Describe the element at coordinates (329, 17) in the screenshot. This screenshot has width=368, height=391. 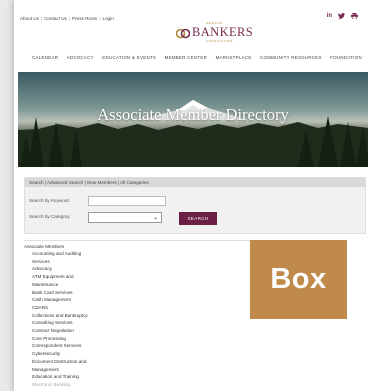
I see `linkedin-icon: in` at that location.